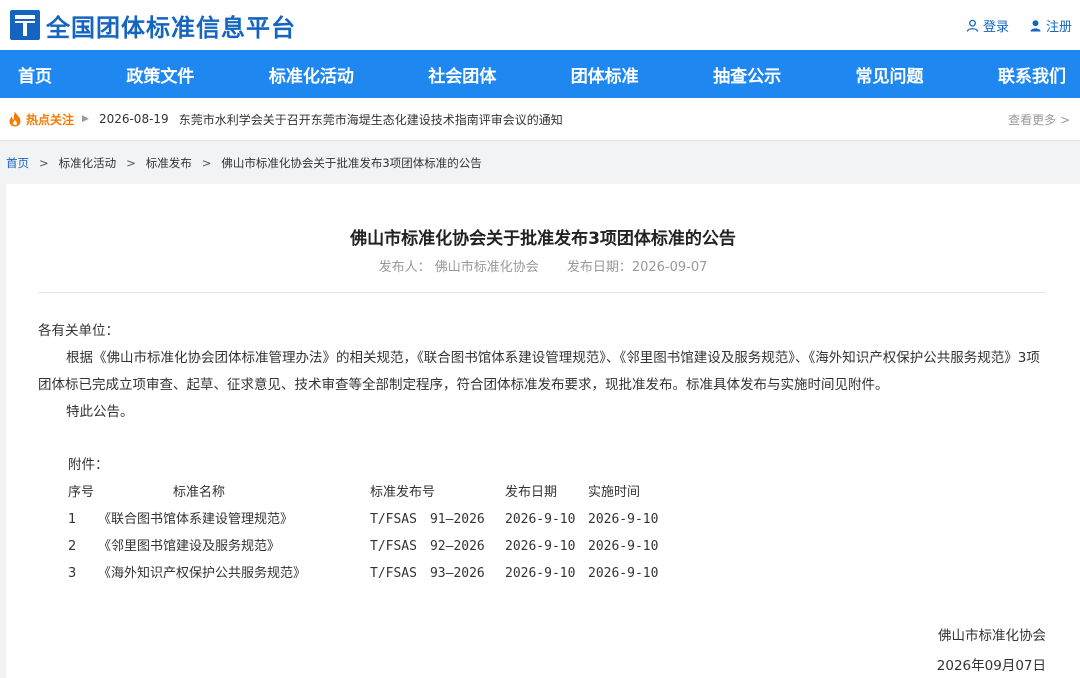 The image size is (1080, 678). What do you see at coordinates (1058, 27) in the screenshot?
I see `register-label: 注册` at bounding box center [1058, 27].